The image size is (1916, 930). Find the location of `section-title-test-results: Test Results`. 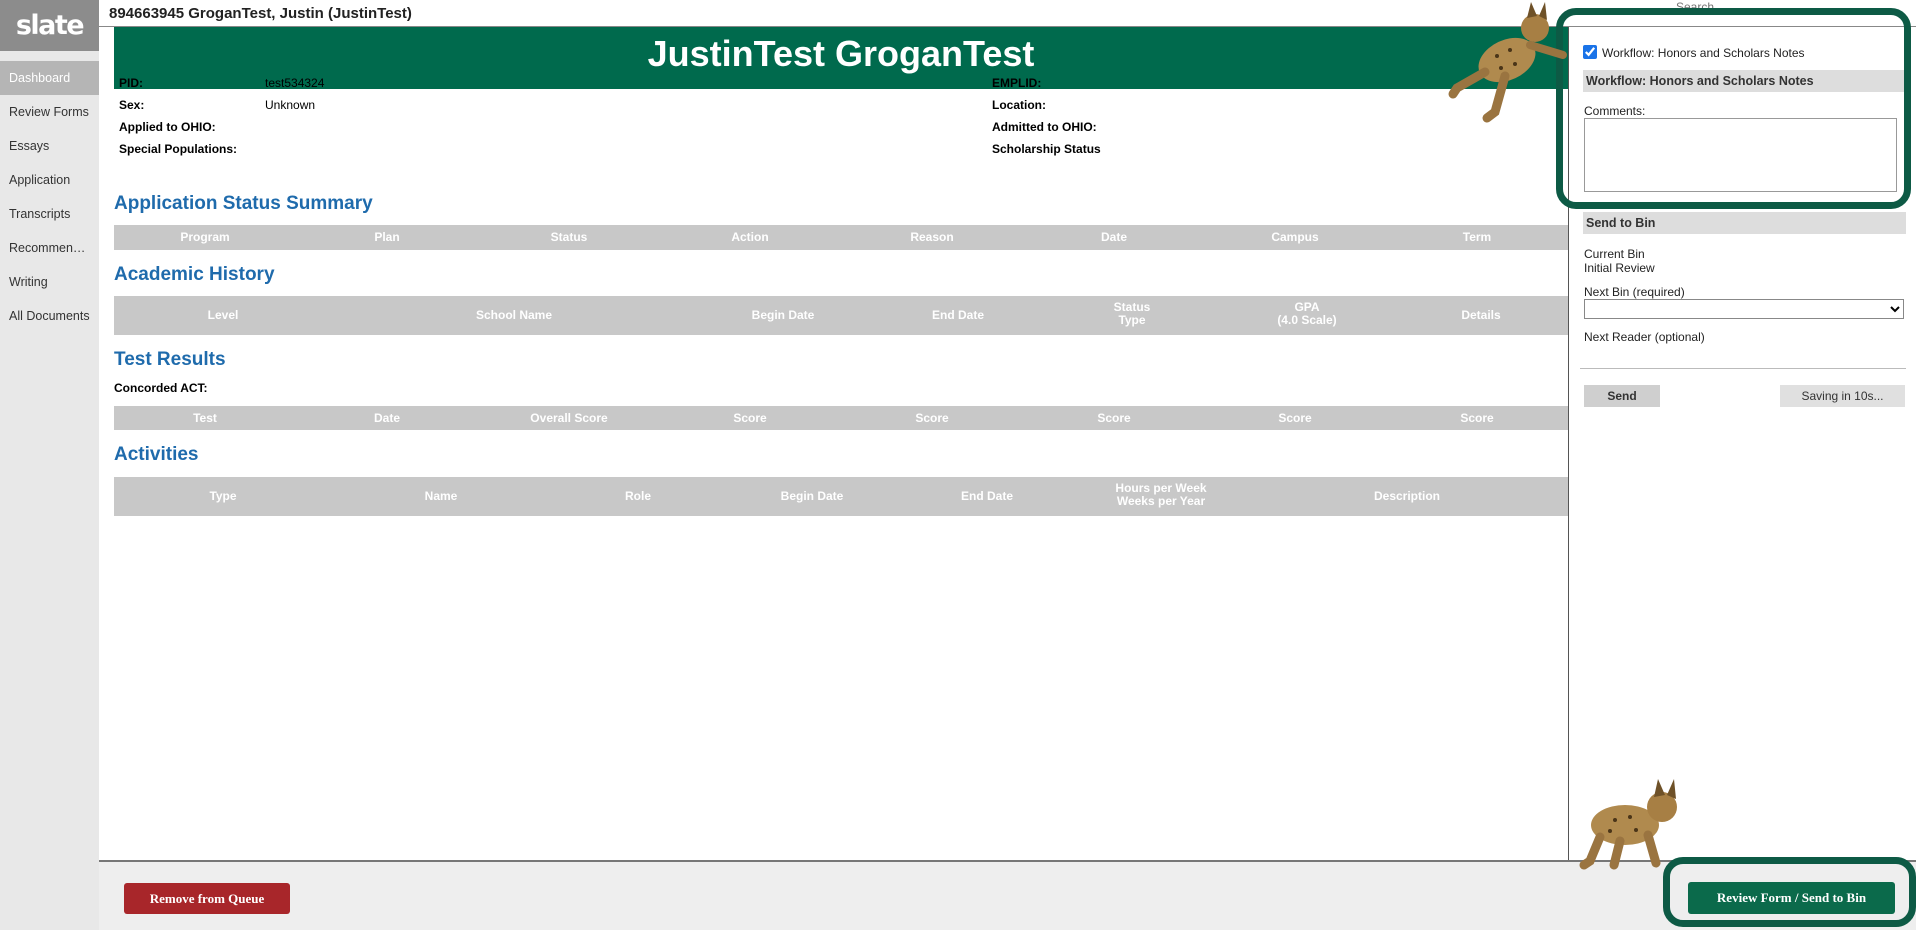

section-title-test-results: Test Results is located at coordinates (170, 359).